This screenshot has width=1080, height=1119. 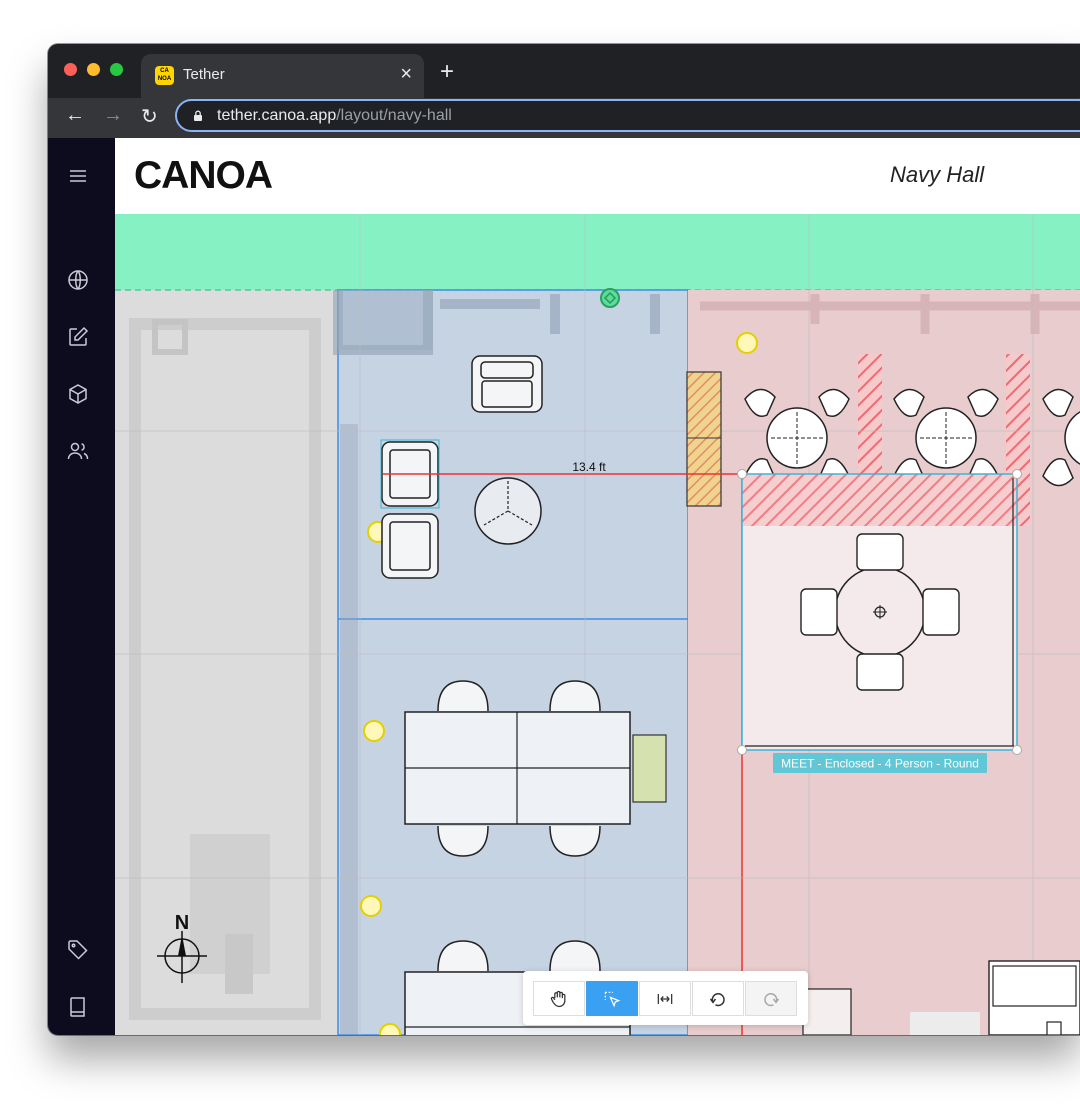 What do you see at coordinates (70, 69) in the screenshot?
I see `close-window-button` at bounding box center [70, 69].